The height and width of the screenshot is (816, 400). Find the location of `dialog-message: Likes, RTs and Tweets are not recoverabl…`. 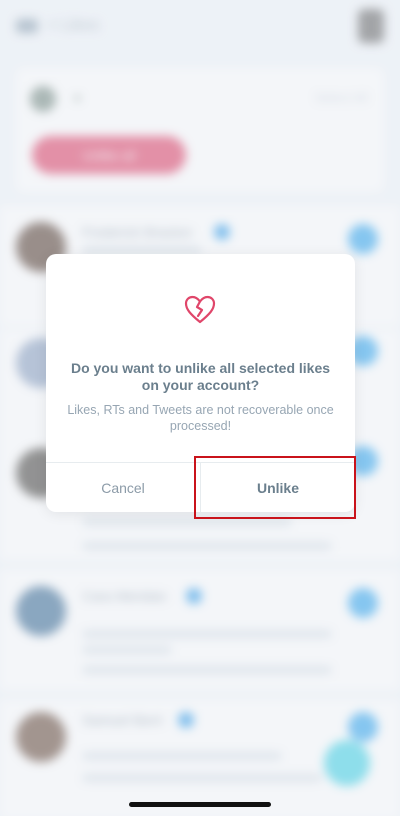

dialog-message: Likes, RTs and Tweets are not recoverabl… is located at coordinates (200, 418).